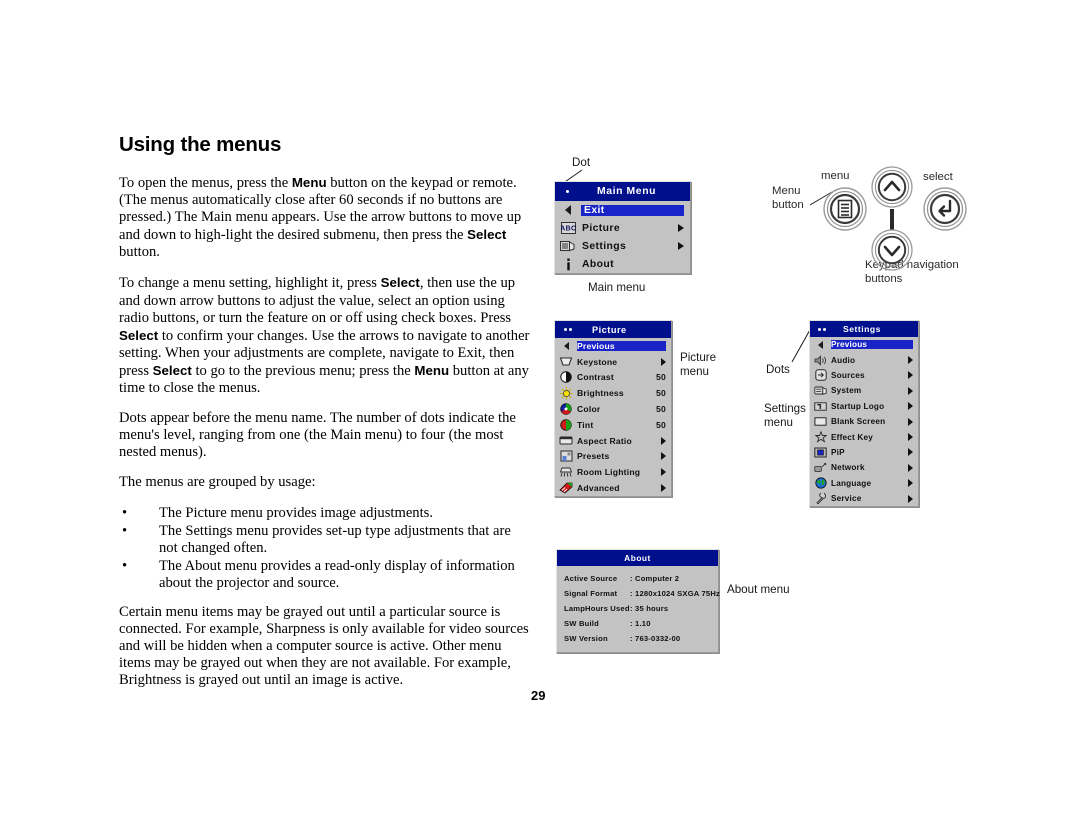 The image size is (1080, 834). Describe the element at coordinates (864, 467) in the screenshot. I see `settings-menu-item-network: Network` at that location.